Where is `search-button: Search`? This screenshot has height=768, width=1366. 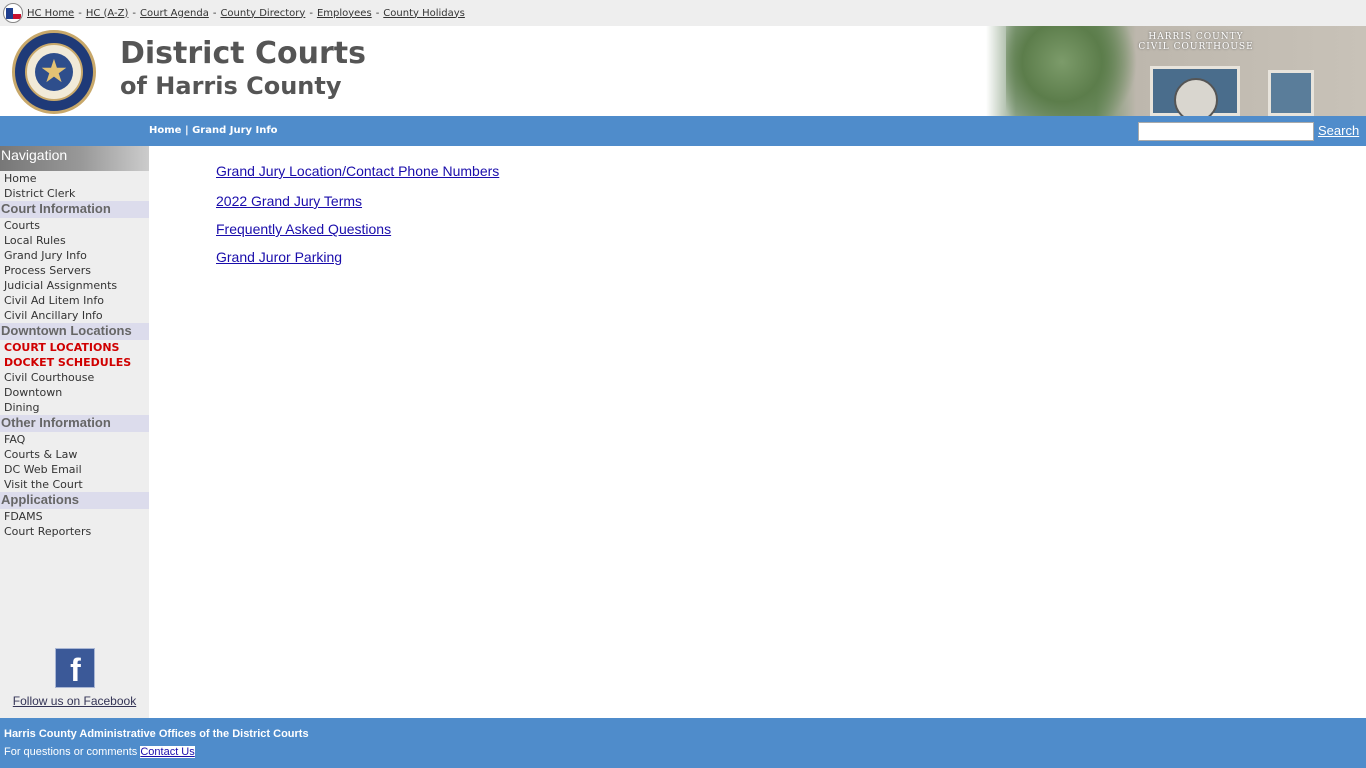
search-button: Search is located at coordinates (1338, 130).